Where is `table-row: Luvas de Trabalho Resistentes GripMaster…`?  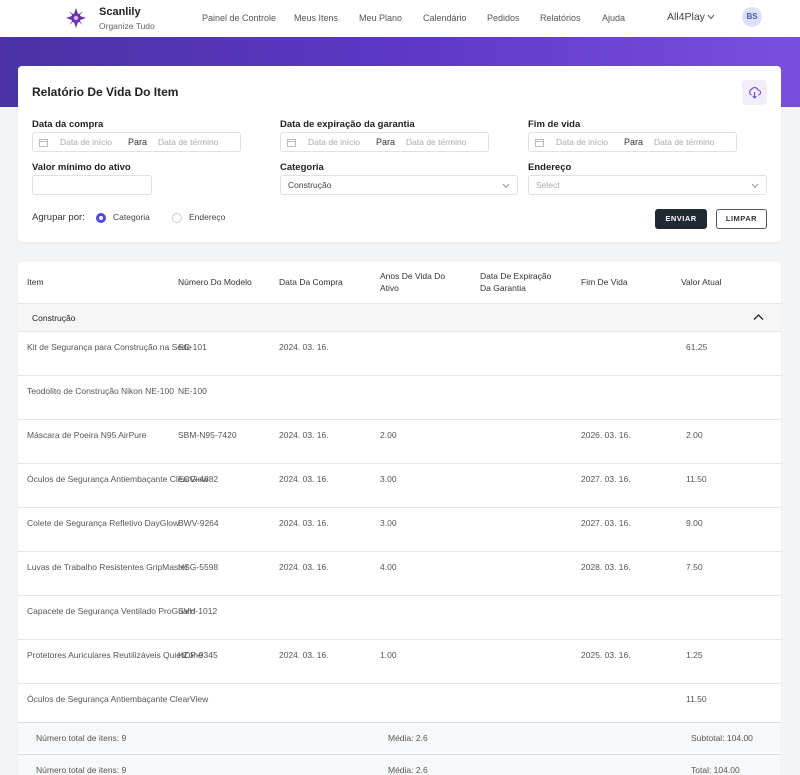
table-row: Luvas de Trabalho Resistentes GripMaster… is located at coordinates (399, 574).